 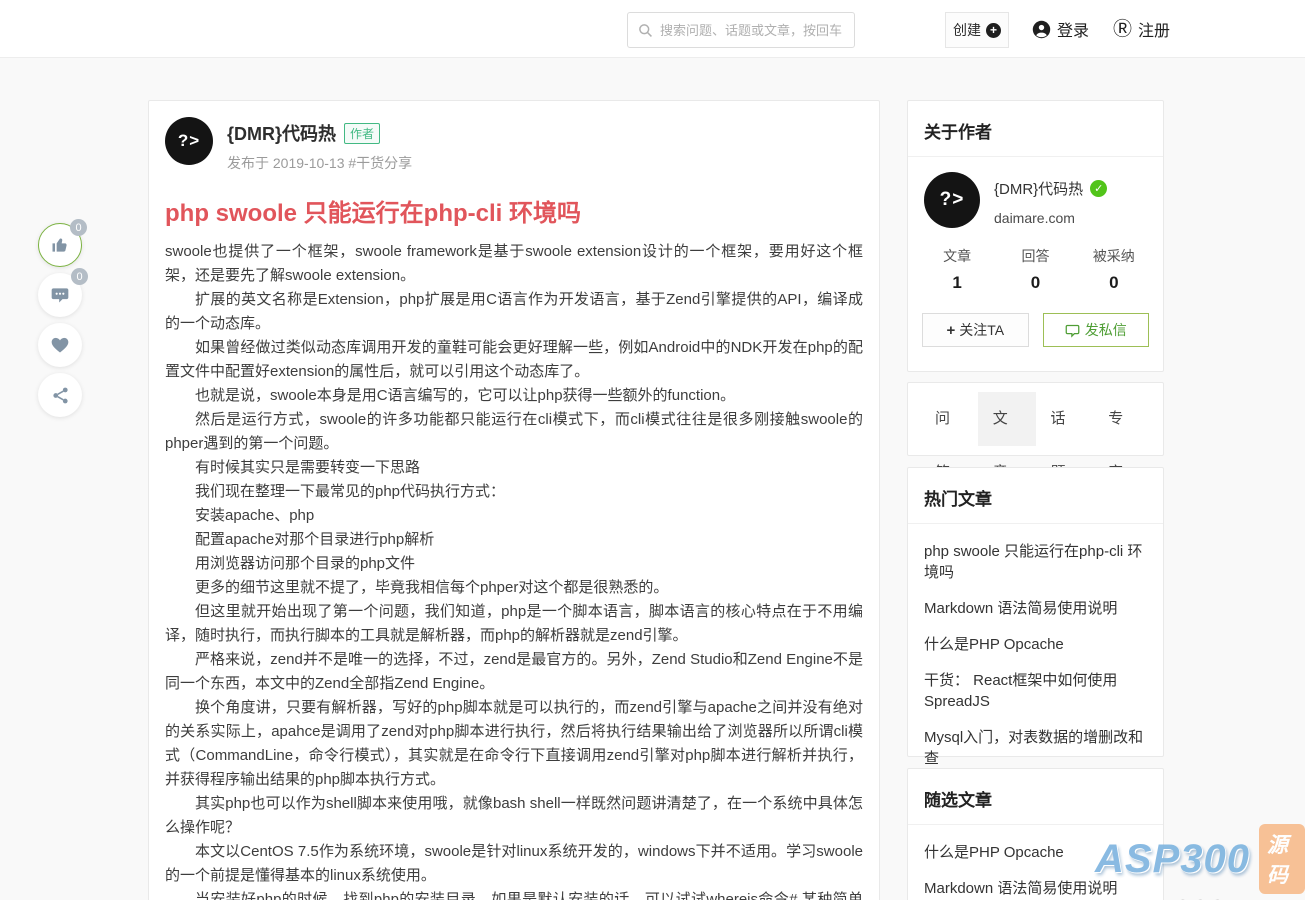 I want to click on about-author-card: 关于作者 ?> {DMR}代码热 ✓ daimare.com 文章 1 回答 0, so click(x=1035, y=236).